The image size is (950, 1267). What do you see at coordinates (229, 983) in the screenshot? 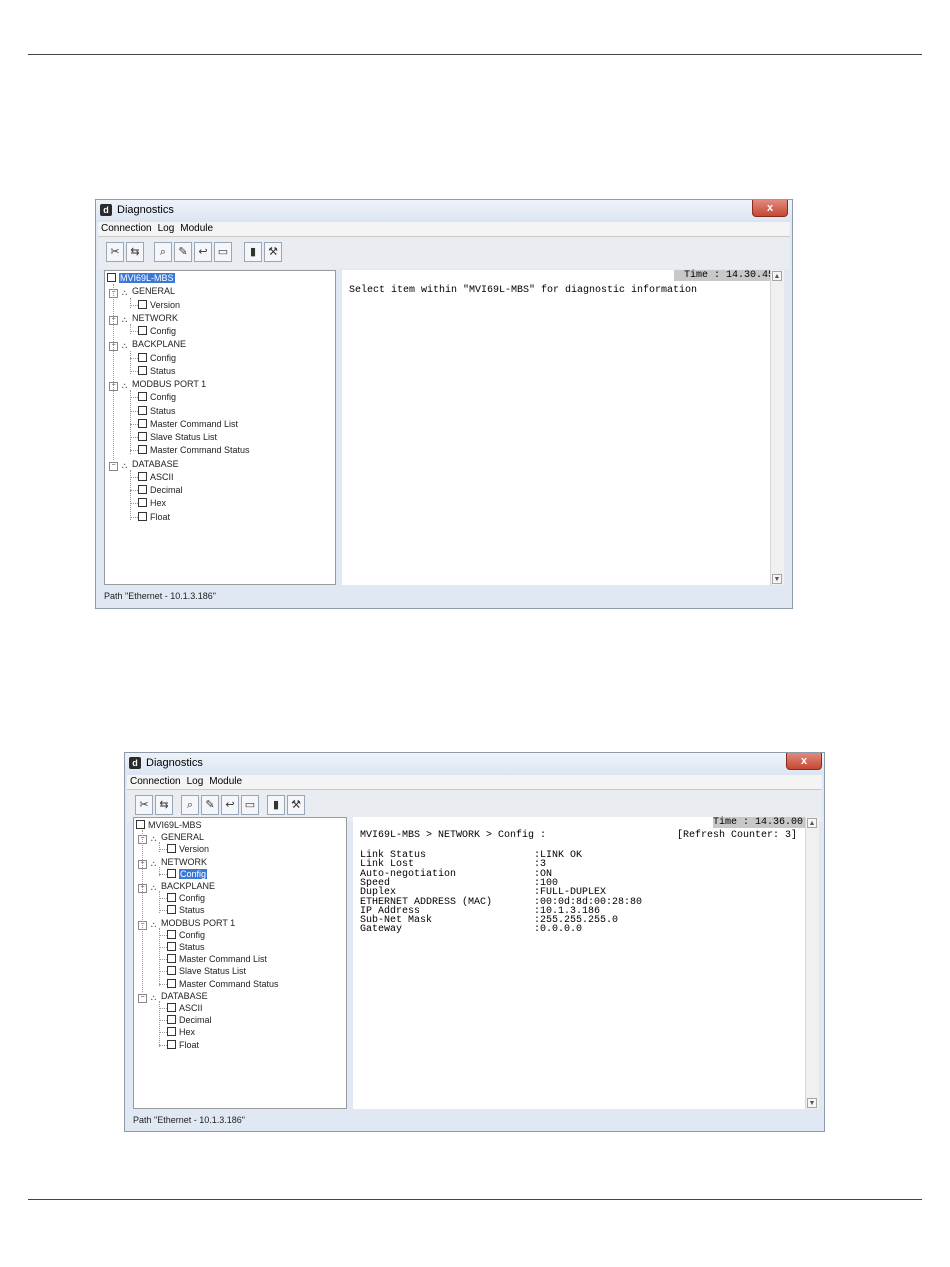
I see `tree-item-label: Master Command Status` at bounding box center [229, 983].